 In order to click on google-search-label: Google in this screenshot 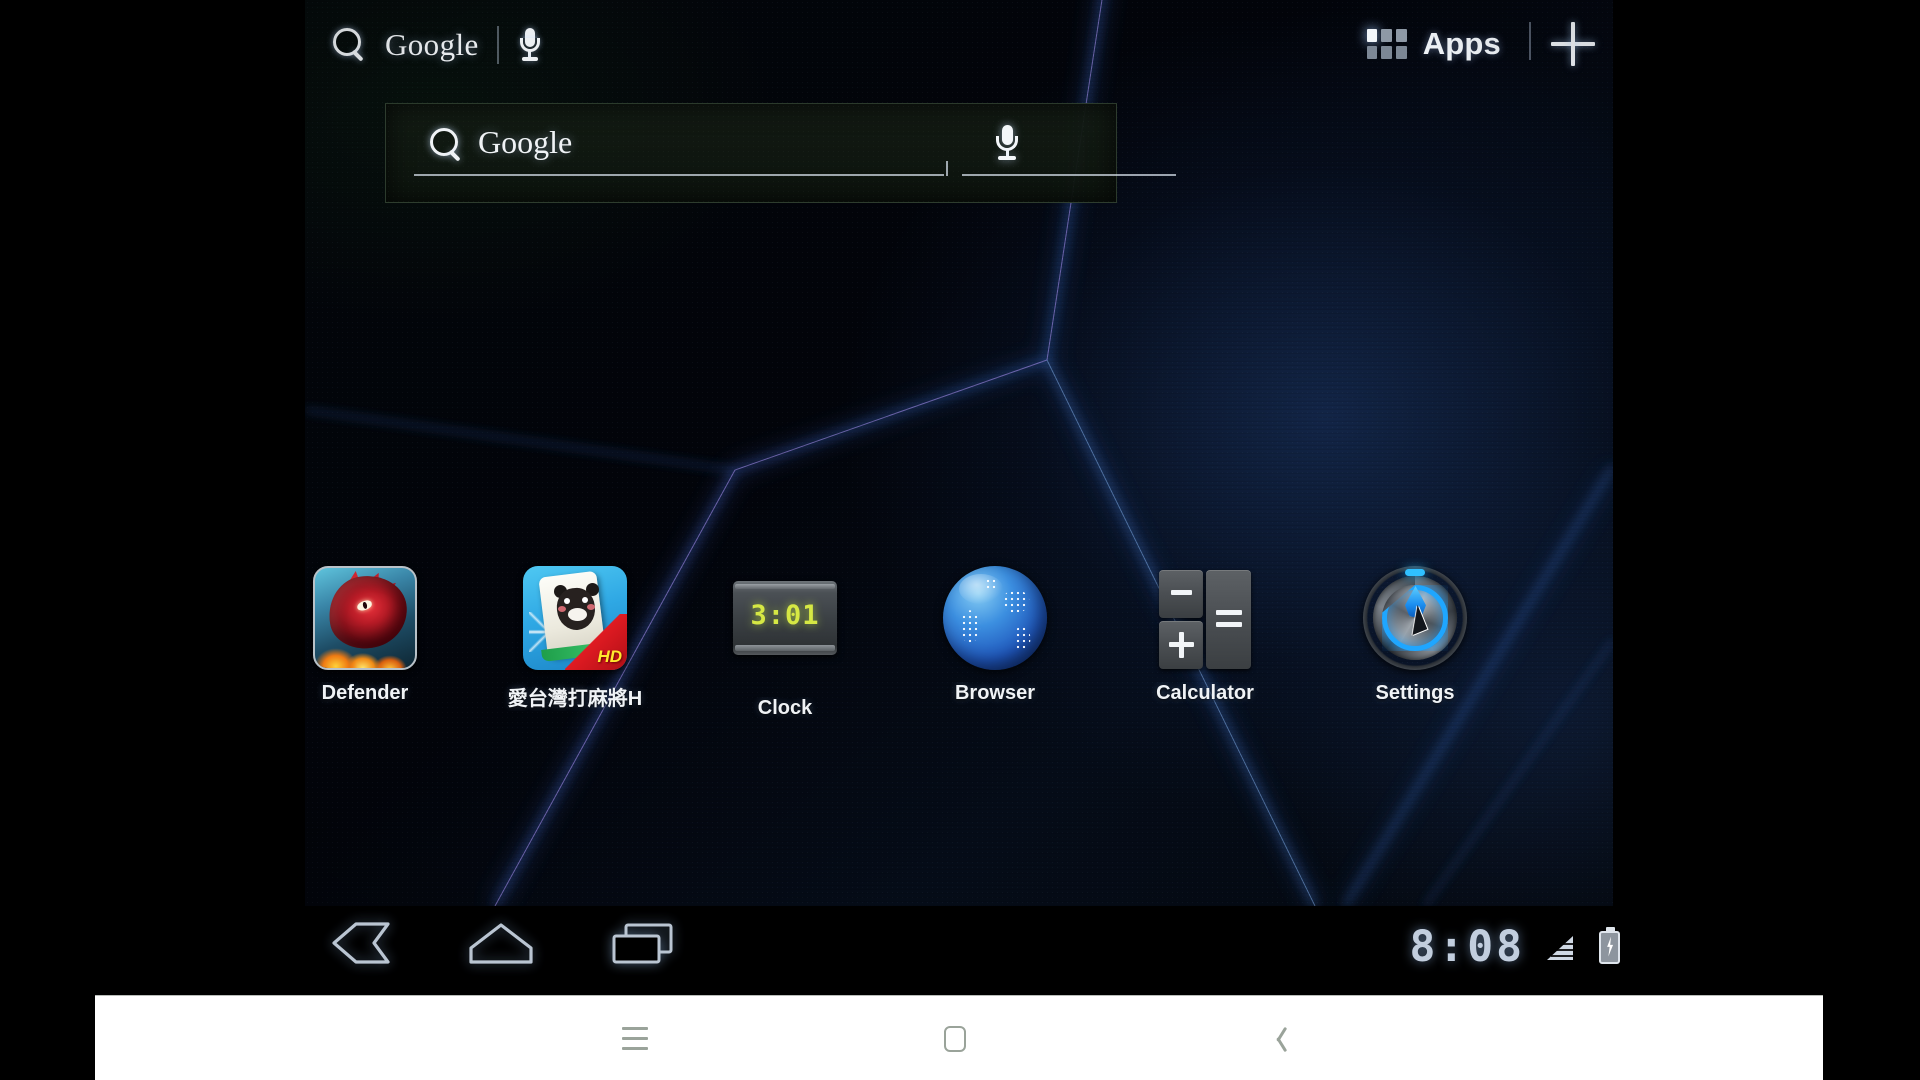, I will do `click(432, 44)`.